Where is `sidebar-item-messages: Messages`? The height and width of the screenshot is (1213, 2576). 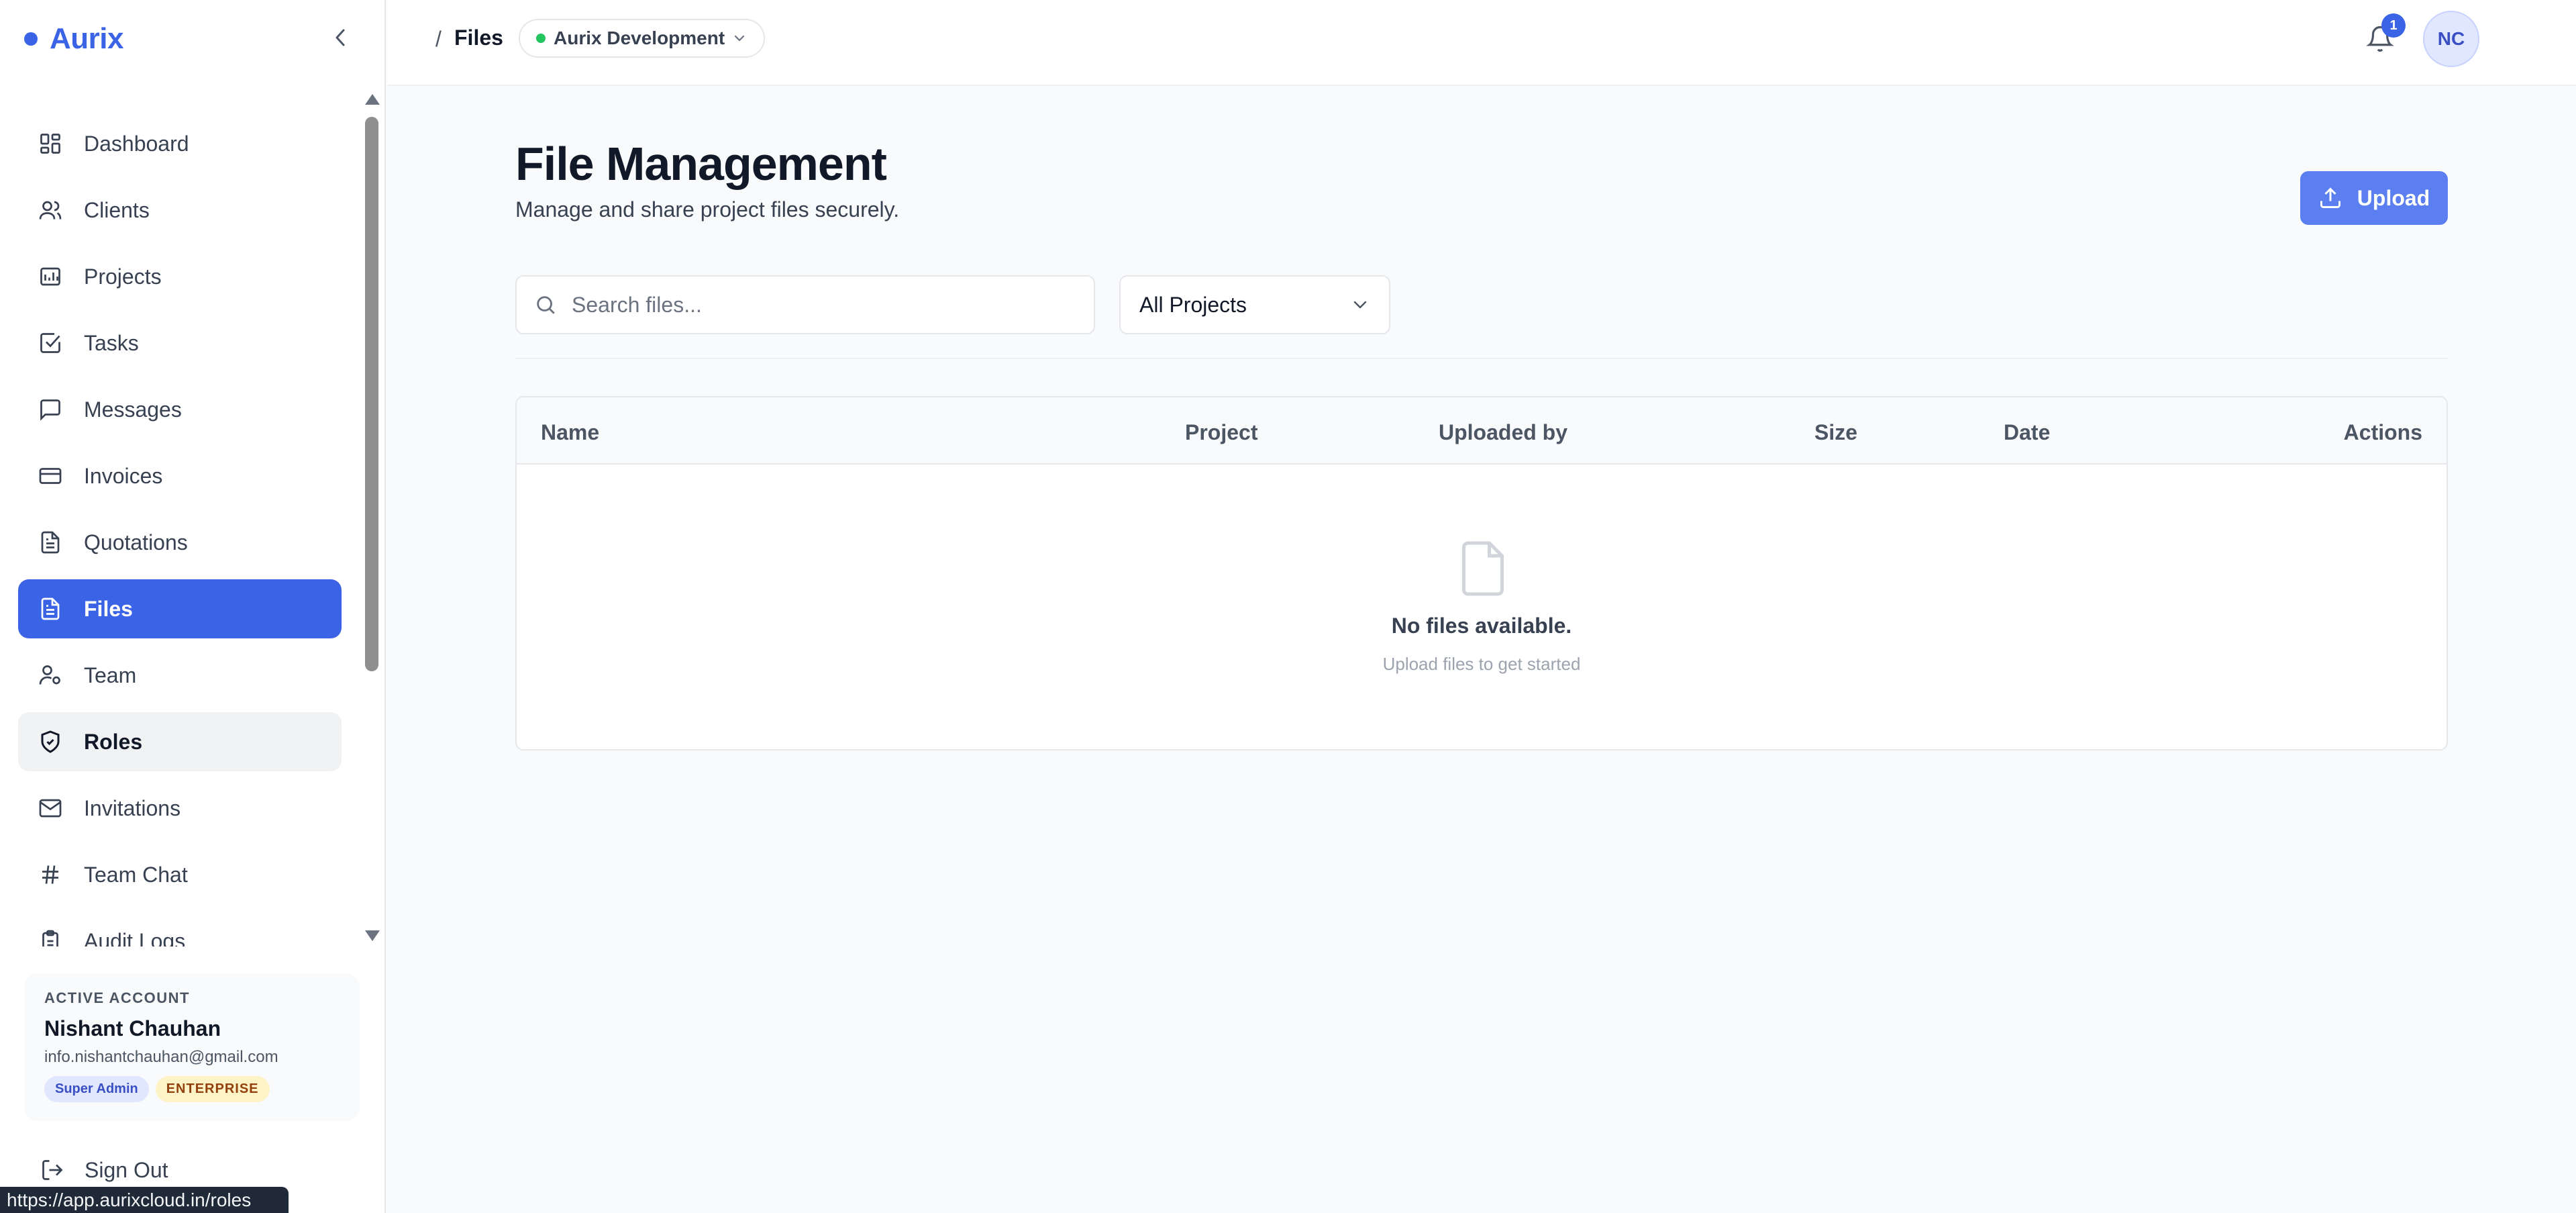 sidebar-item-messages: Messages is located at coordinates (180, 409).